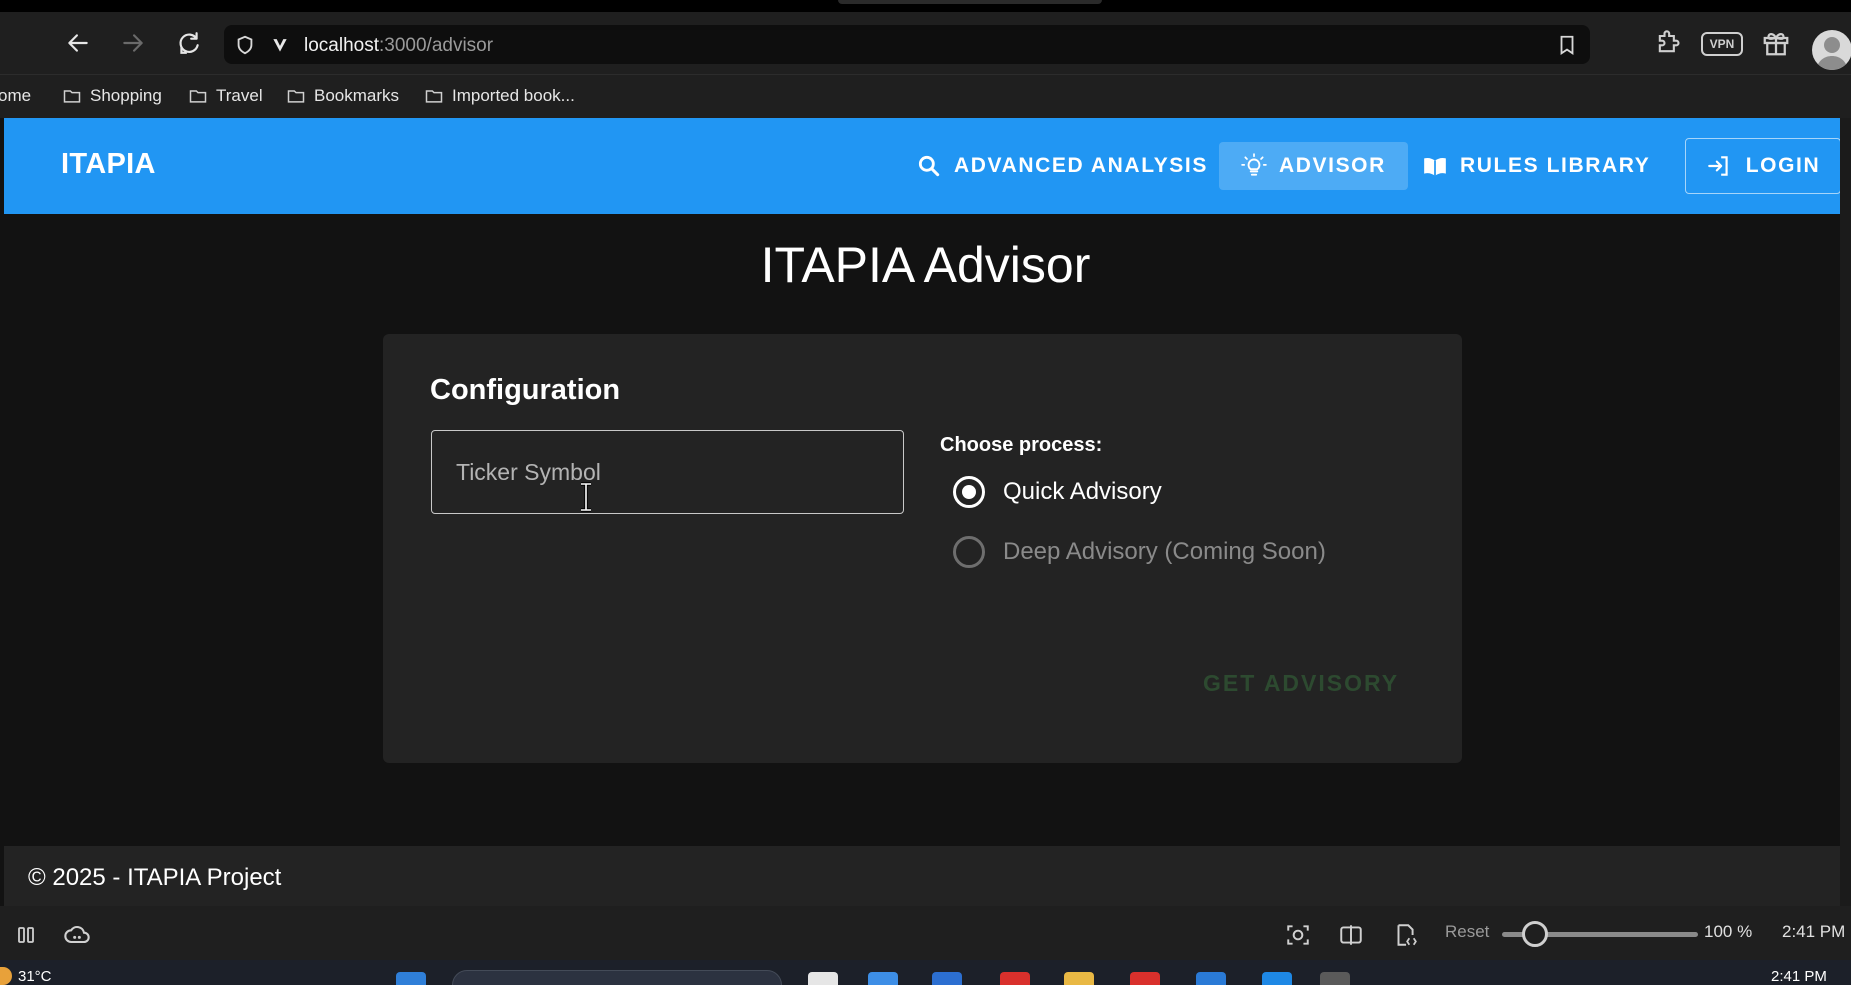  Describe the element at coordinates (1082, 491) in the screenshot. I see `radio-label: Quick Advisory` at that location.